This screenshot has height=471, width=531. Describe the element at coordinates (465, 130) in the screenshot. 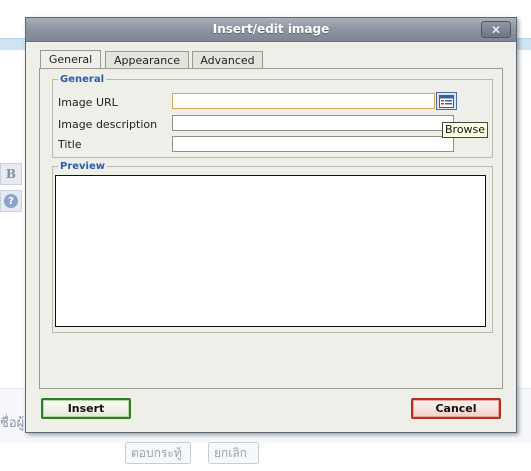

I see `browse-tooltip: Browse` at that location.